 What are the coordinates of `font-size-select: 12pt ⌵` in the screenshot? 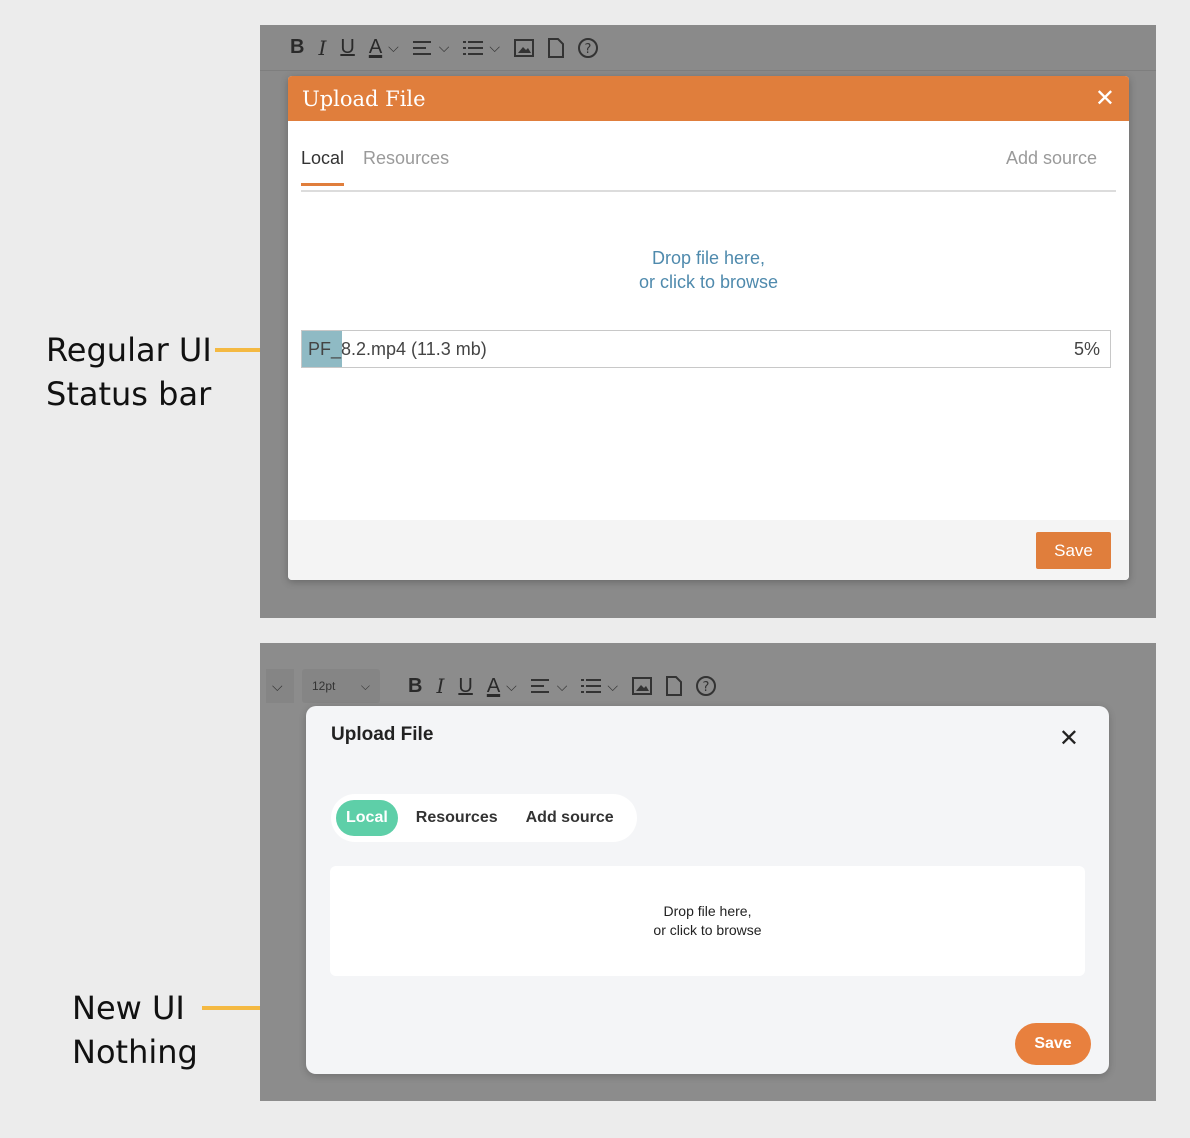 It's located at (341, 686).